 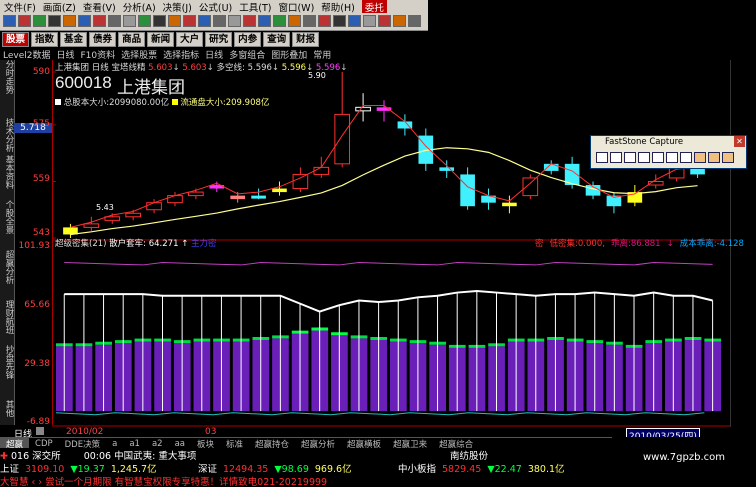 I want to click on sub-right-value: 0.000,, so click(x=591, y=244).